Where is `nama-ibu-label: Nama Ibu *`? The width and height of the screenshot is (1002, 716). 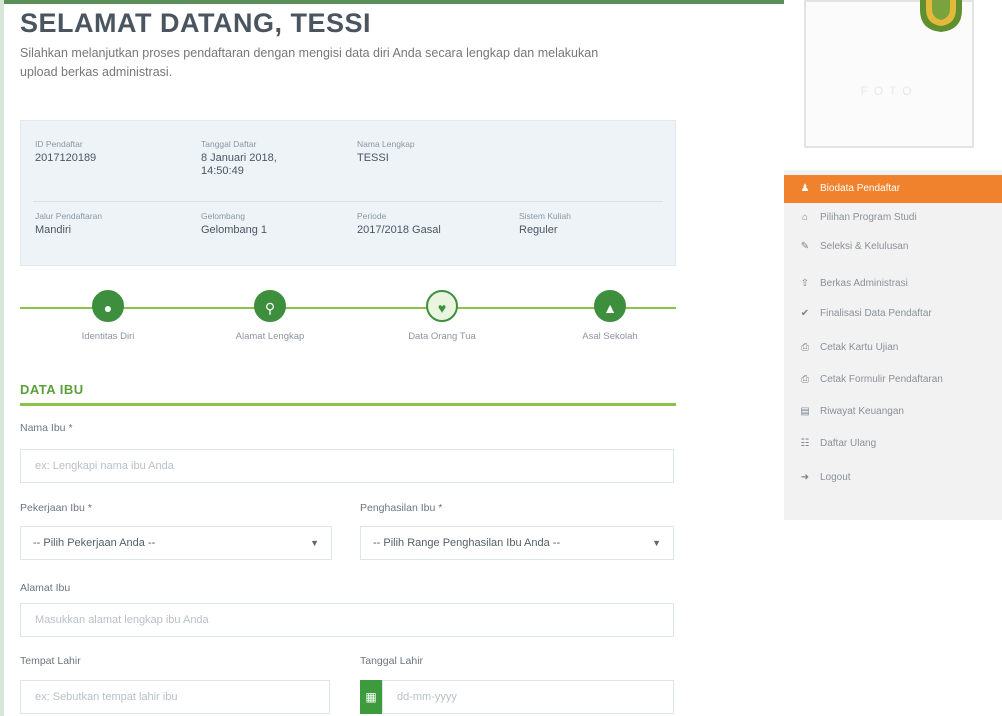
nama-ibu-label: Nama Ibu * is located at coordinates (46, 428).